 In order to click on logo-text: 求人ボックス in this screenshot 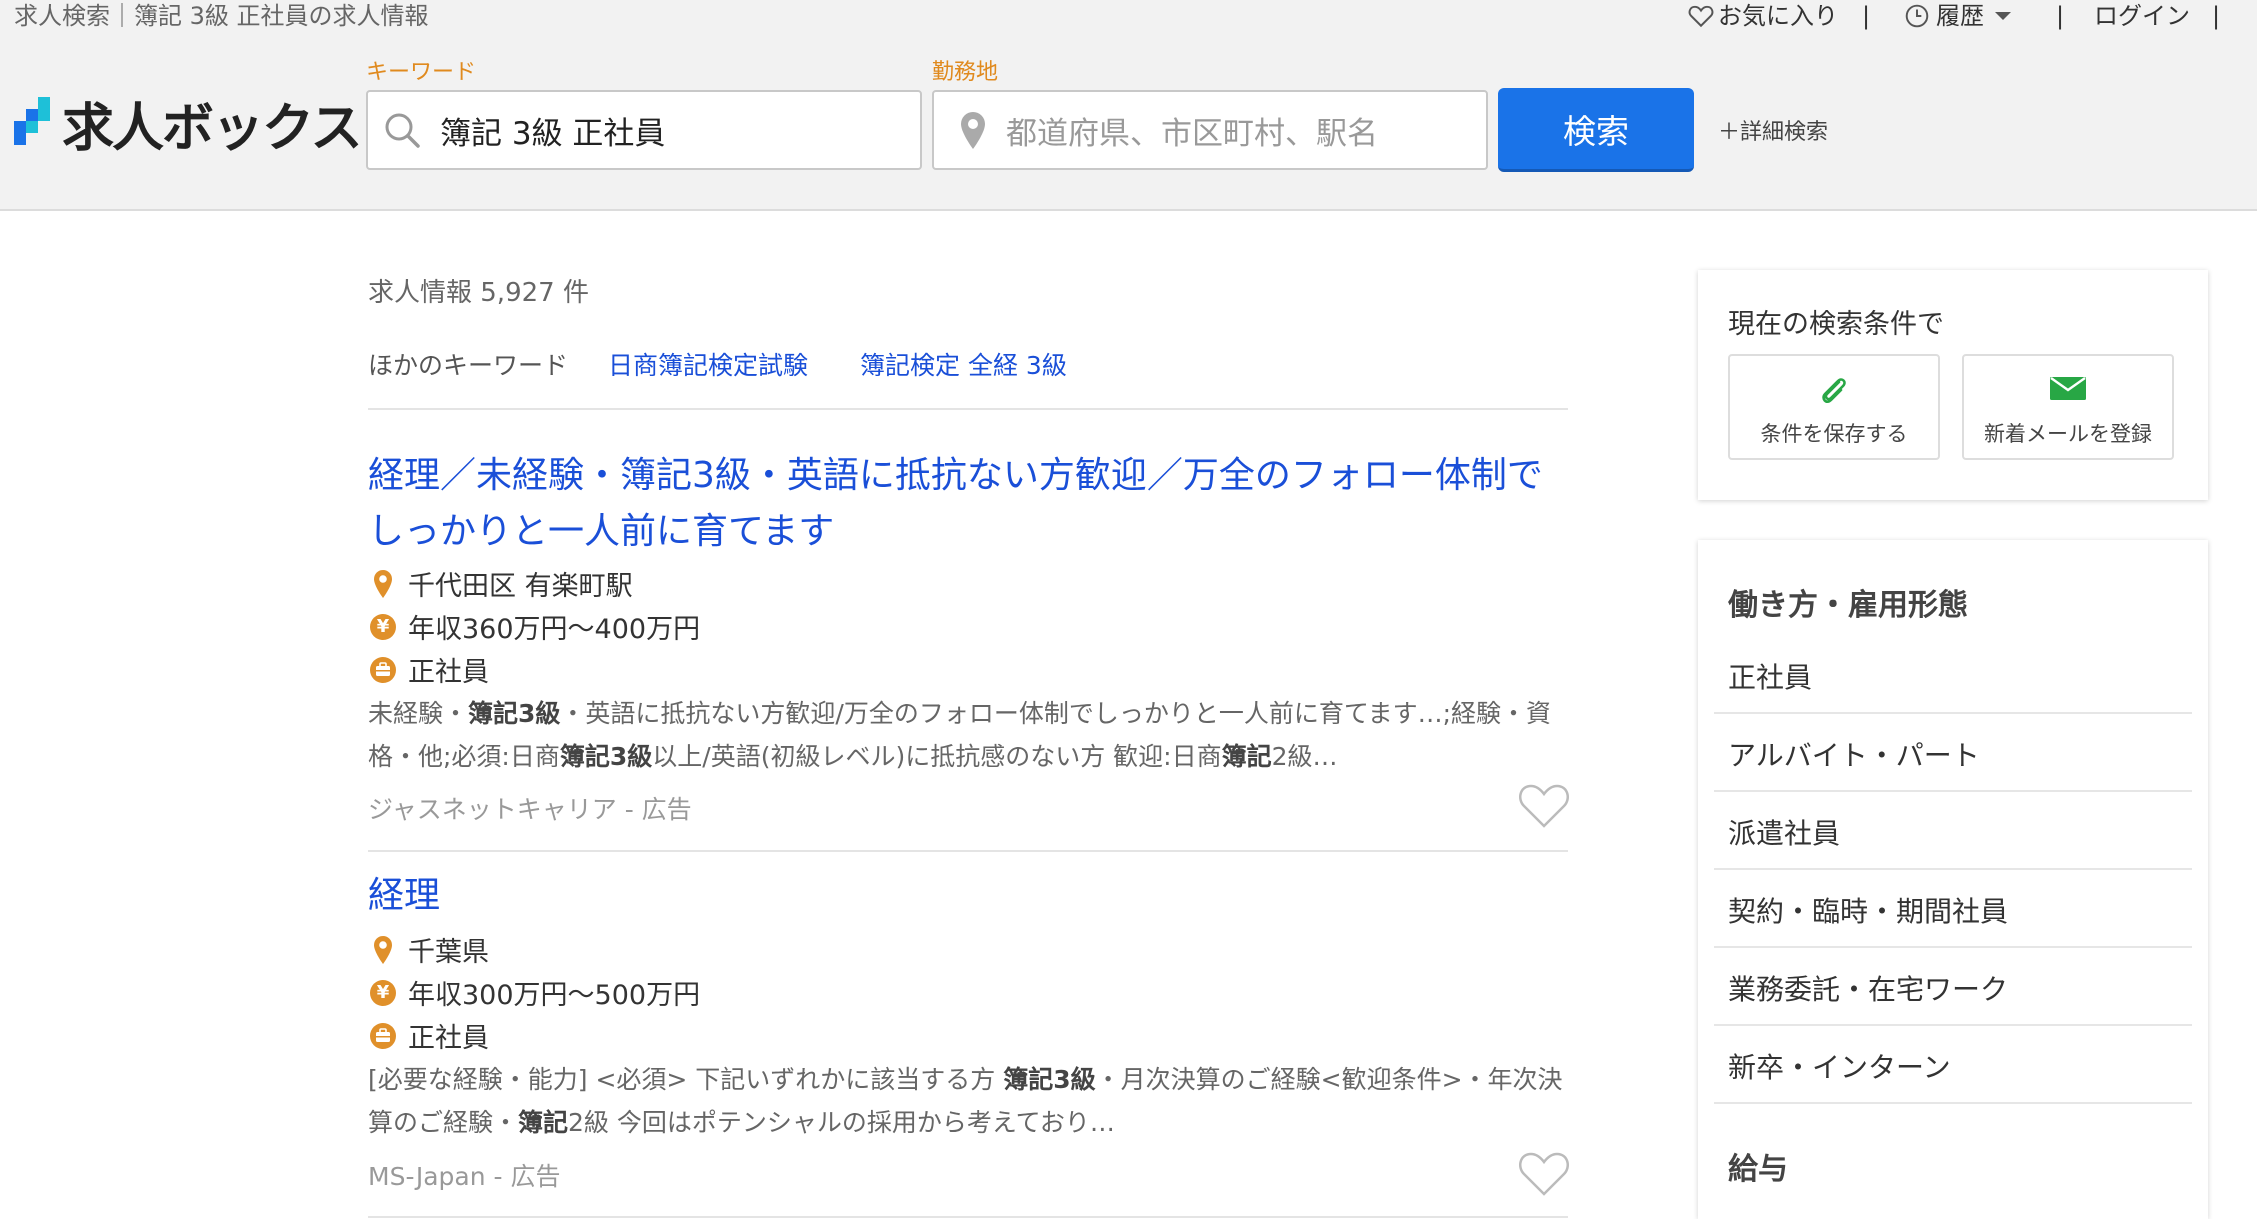, I will do `click(212, 128)`.